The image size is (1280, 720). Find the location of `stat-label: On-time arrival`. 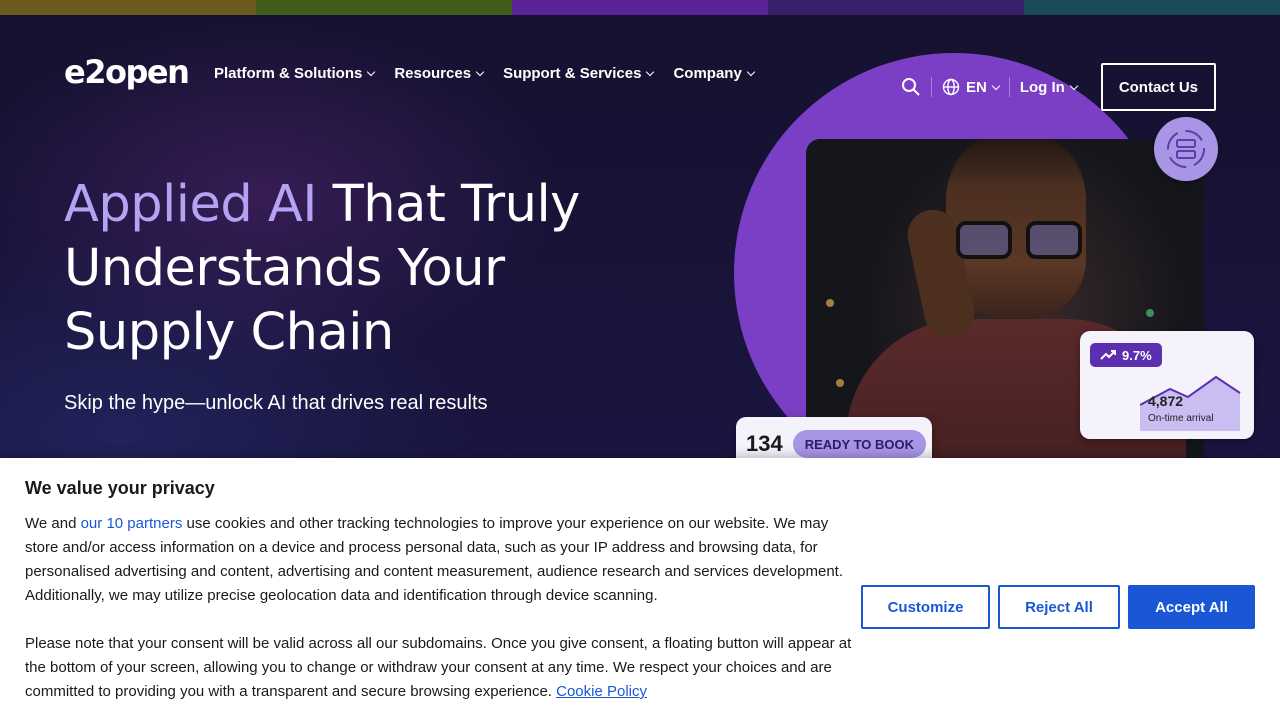

stat-label: On-time arrival is located at coordinates (1181, 418).